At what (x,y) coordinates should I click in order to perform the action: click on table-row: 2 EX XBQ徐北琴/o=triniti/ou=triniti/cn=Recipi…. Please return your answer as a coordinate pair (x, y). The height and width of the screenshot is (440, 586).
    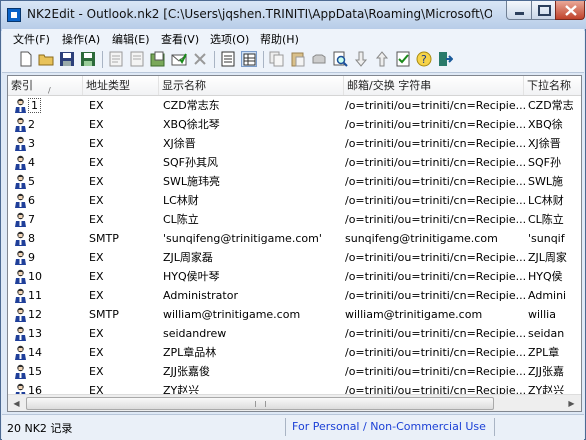
    Looking at the image, I should click on (294, 124).